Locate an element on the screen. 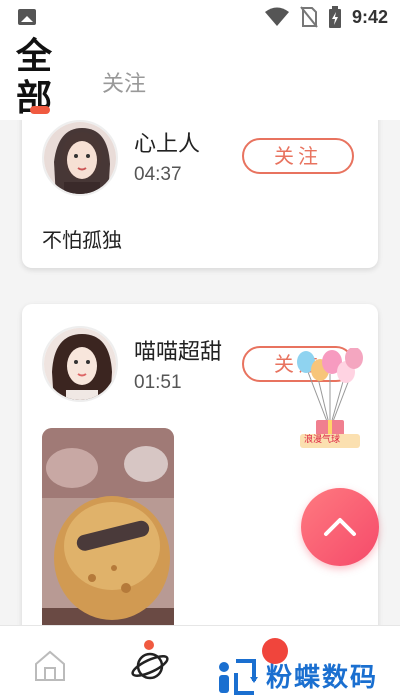 This screenshot has height=700, width=400. gift-label: 浪漫气球 is located at coordinates (322, 440).